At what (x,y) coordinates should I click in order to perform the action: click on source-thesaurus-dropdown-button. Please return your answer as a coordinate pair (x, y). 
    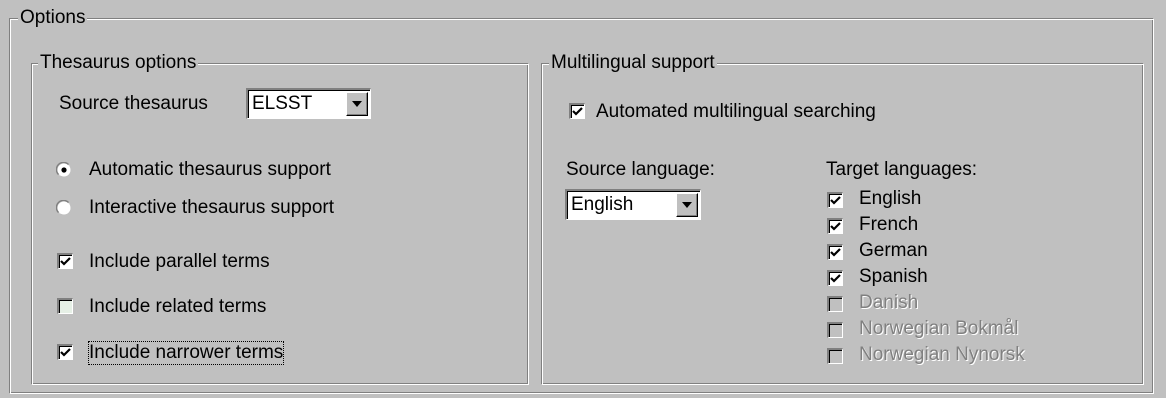
    Looking at the image, I should click on (357, 104).